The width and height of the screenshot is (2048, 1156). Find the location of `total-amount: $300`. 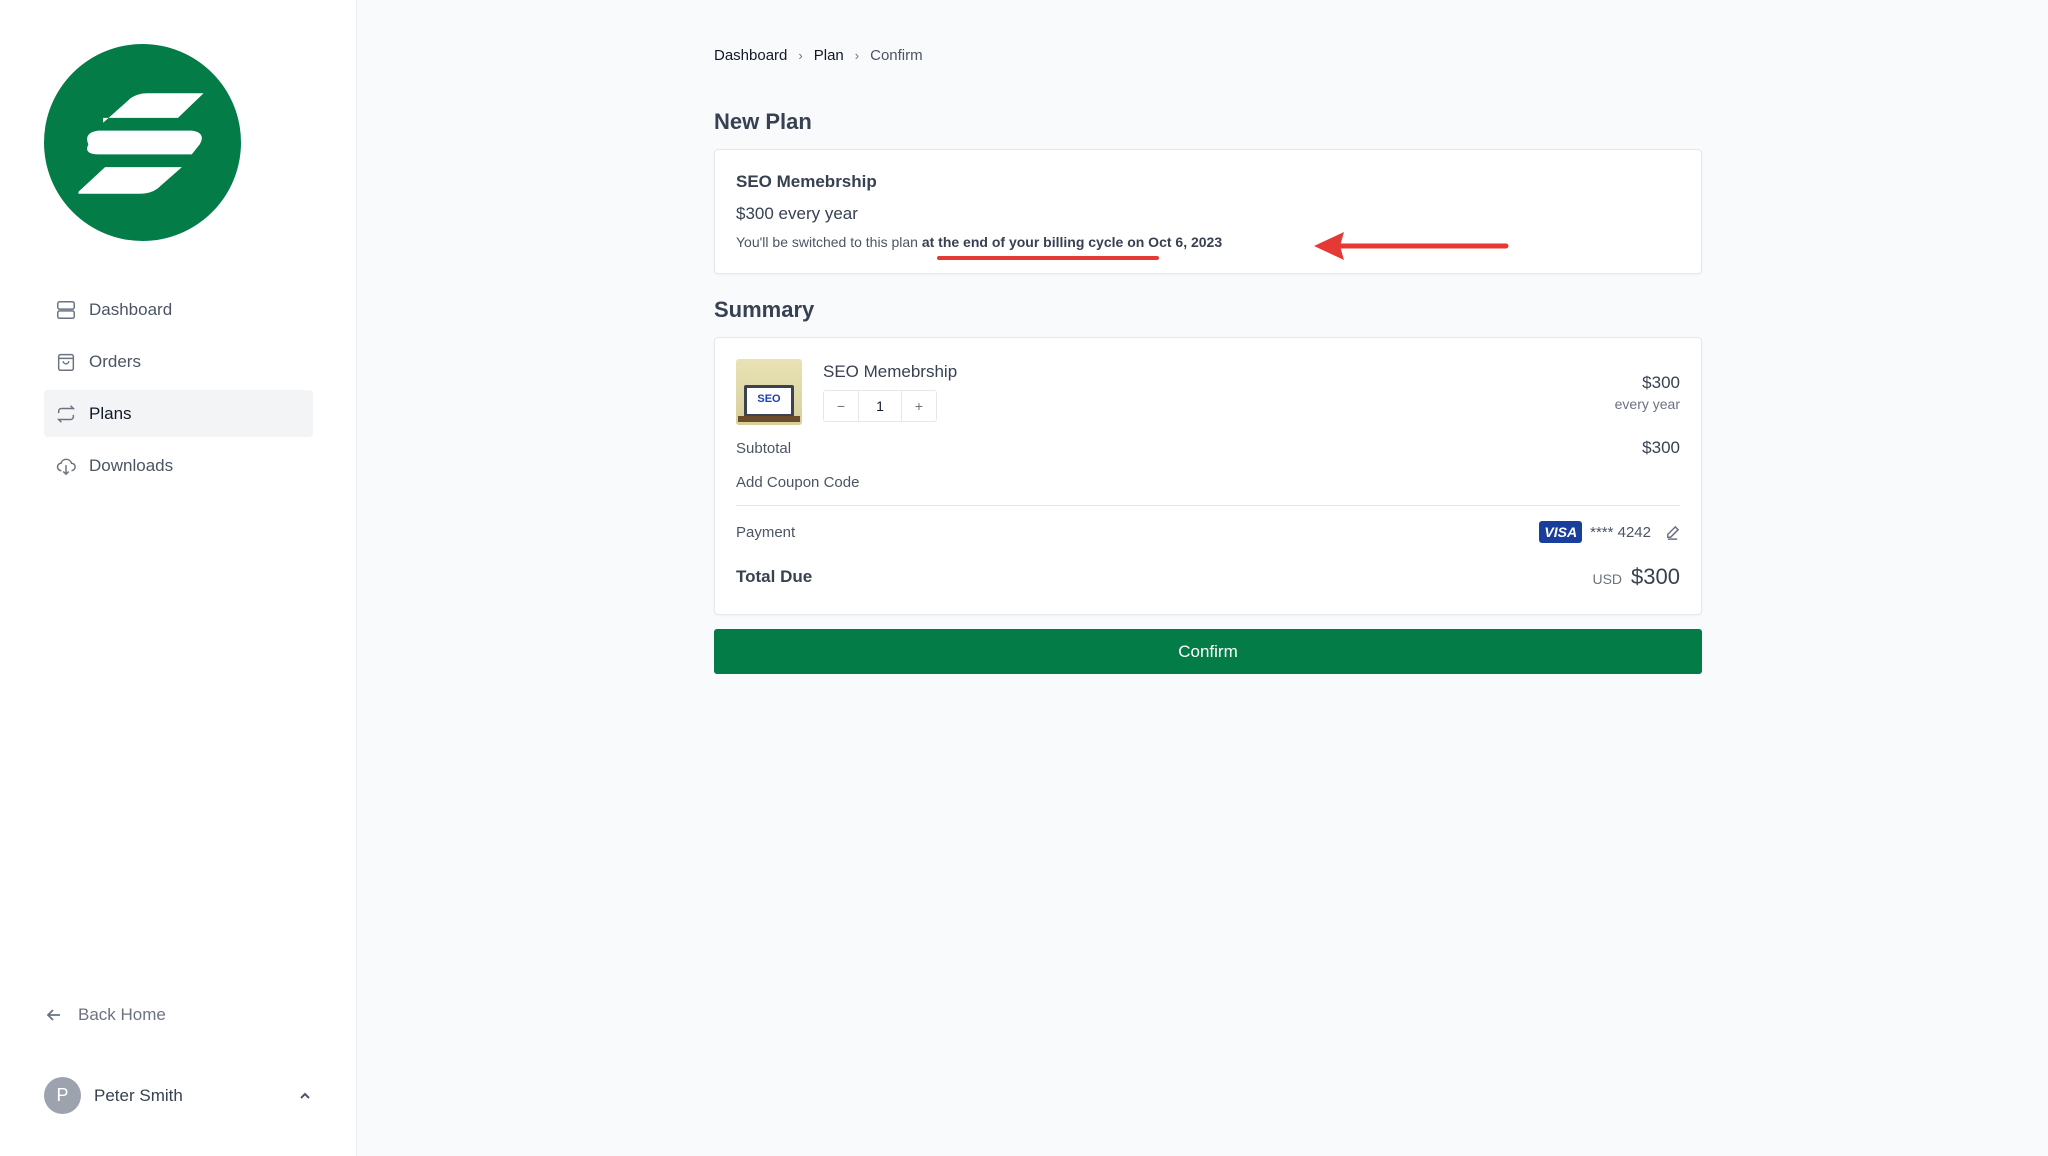

total-amount: $300 is located at coordinates (1655, 576).